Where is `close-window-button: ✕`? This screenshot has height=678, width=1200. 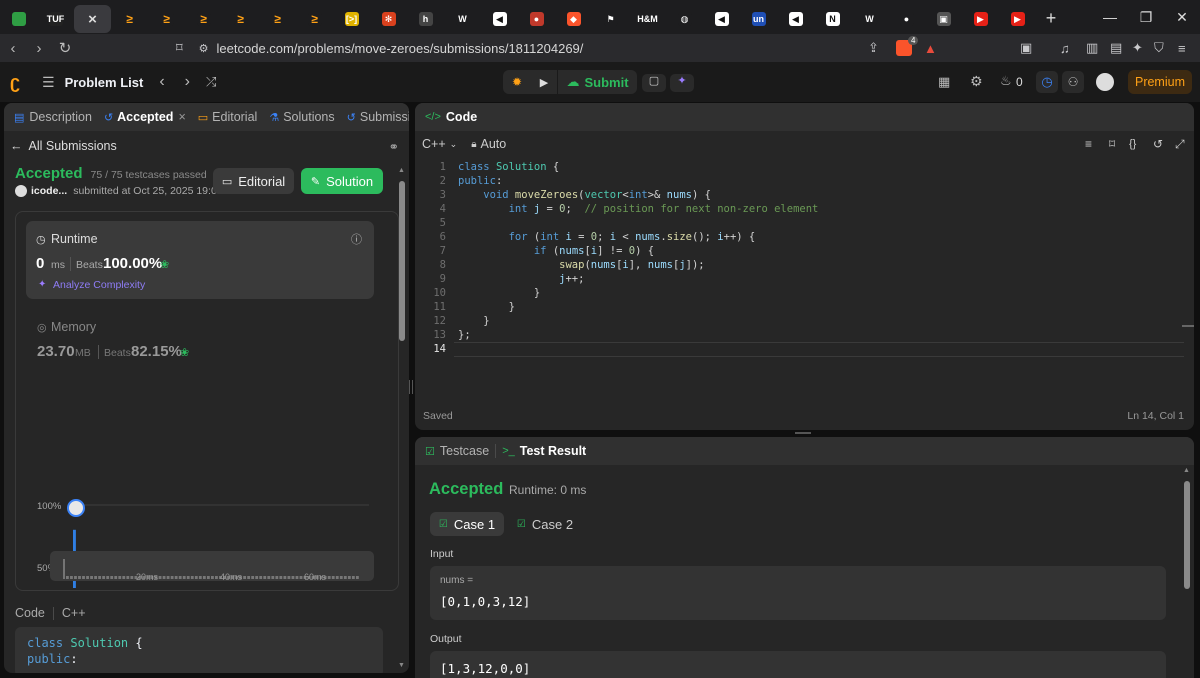 close-window-button: ✕ is located at coordinates (1181, 17).